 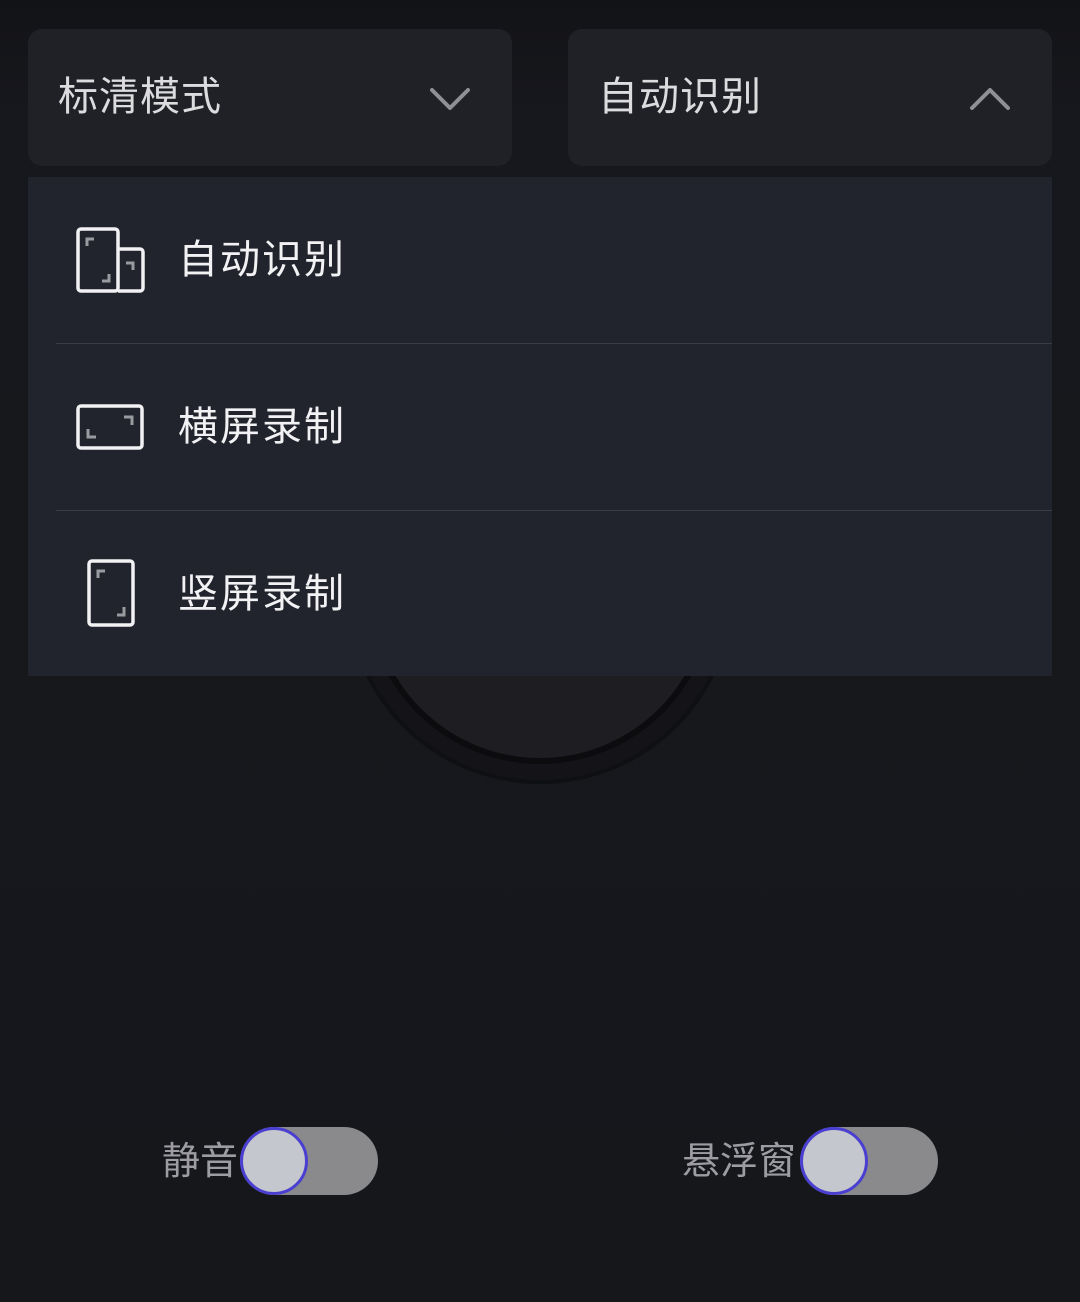 I want to click on auto-rotate-icon, so click(x=110, y=260).